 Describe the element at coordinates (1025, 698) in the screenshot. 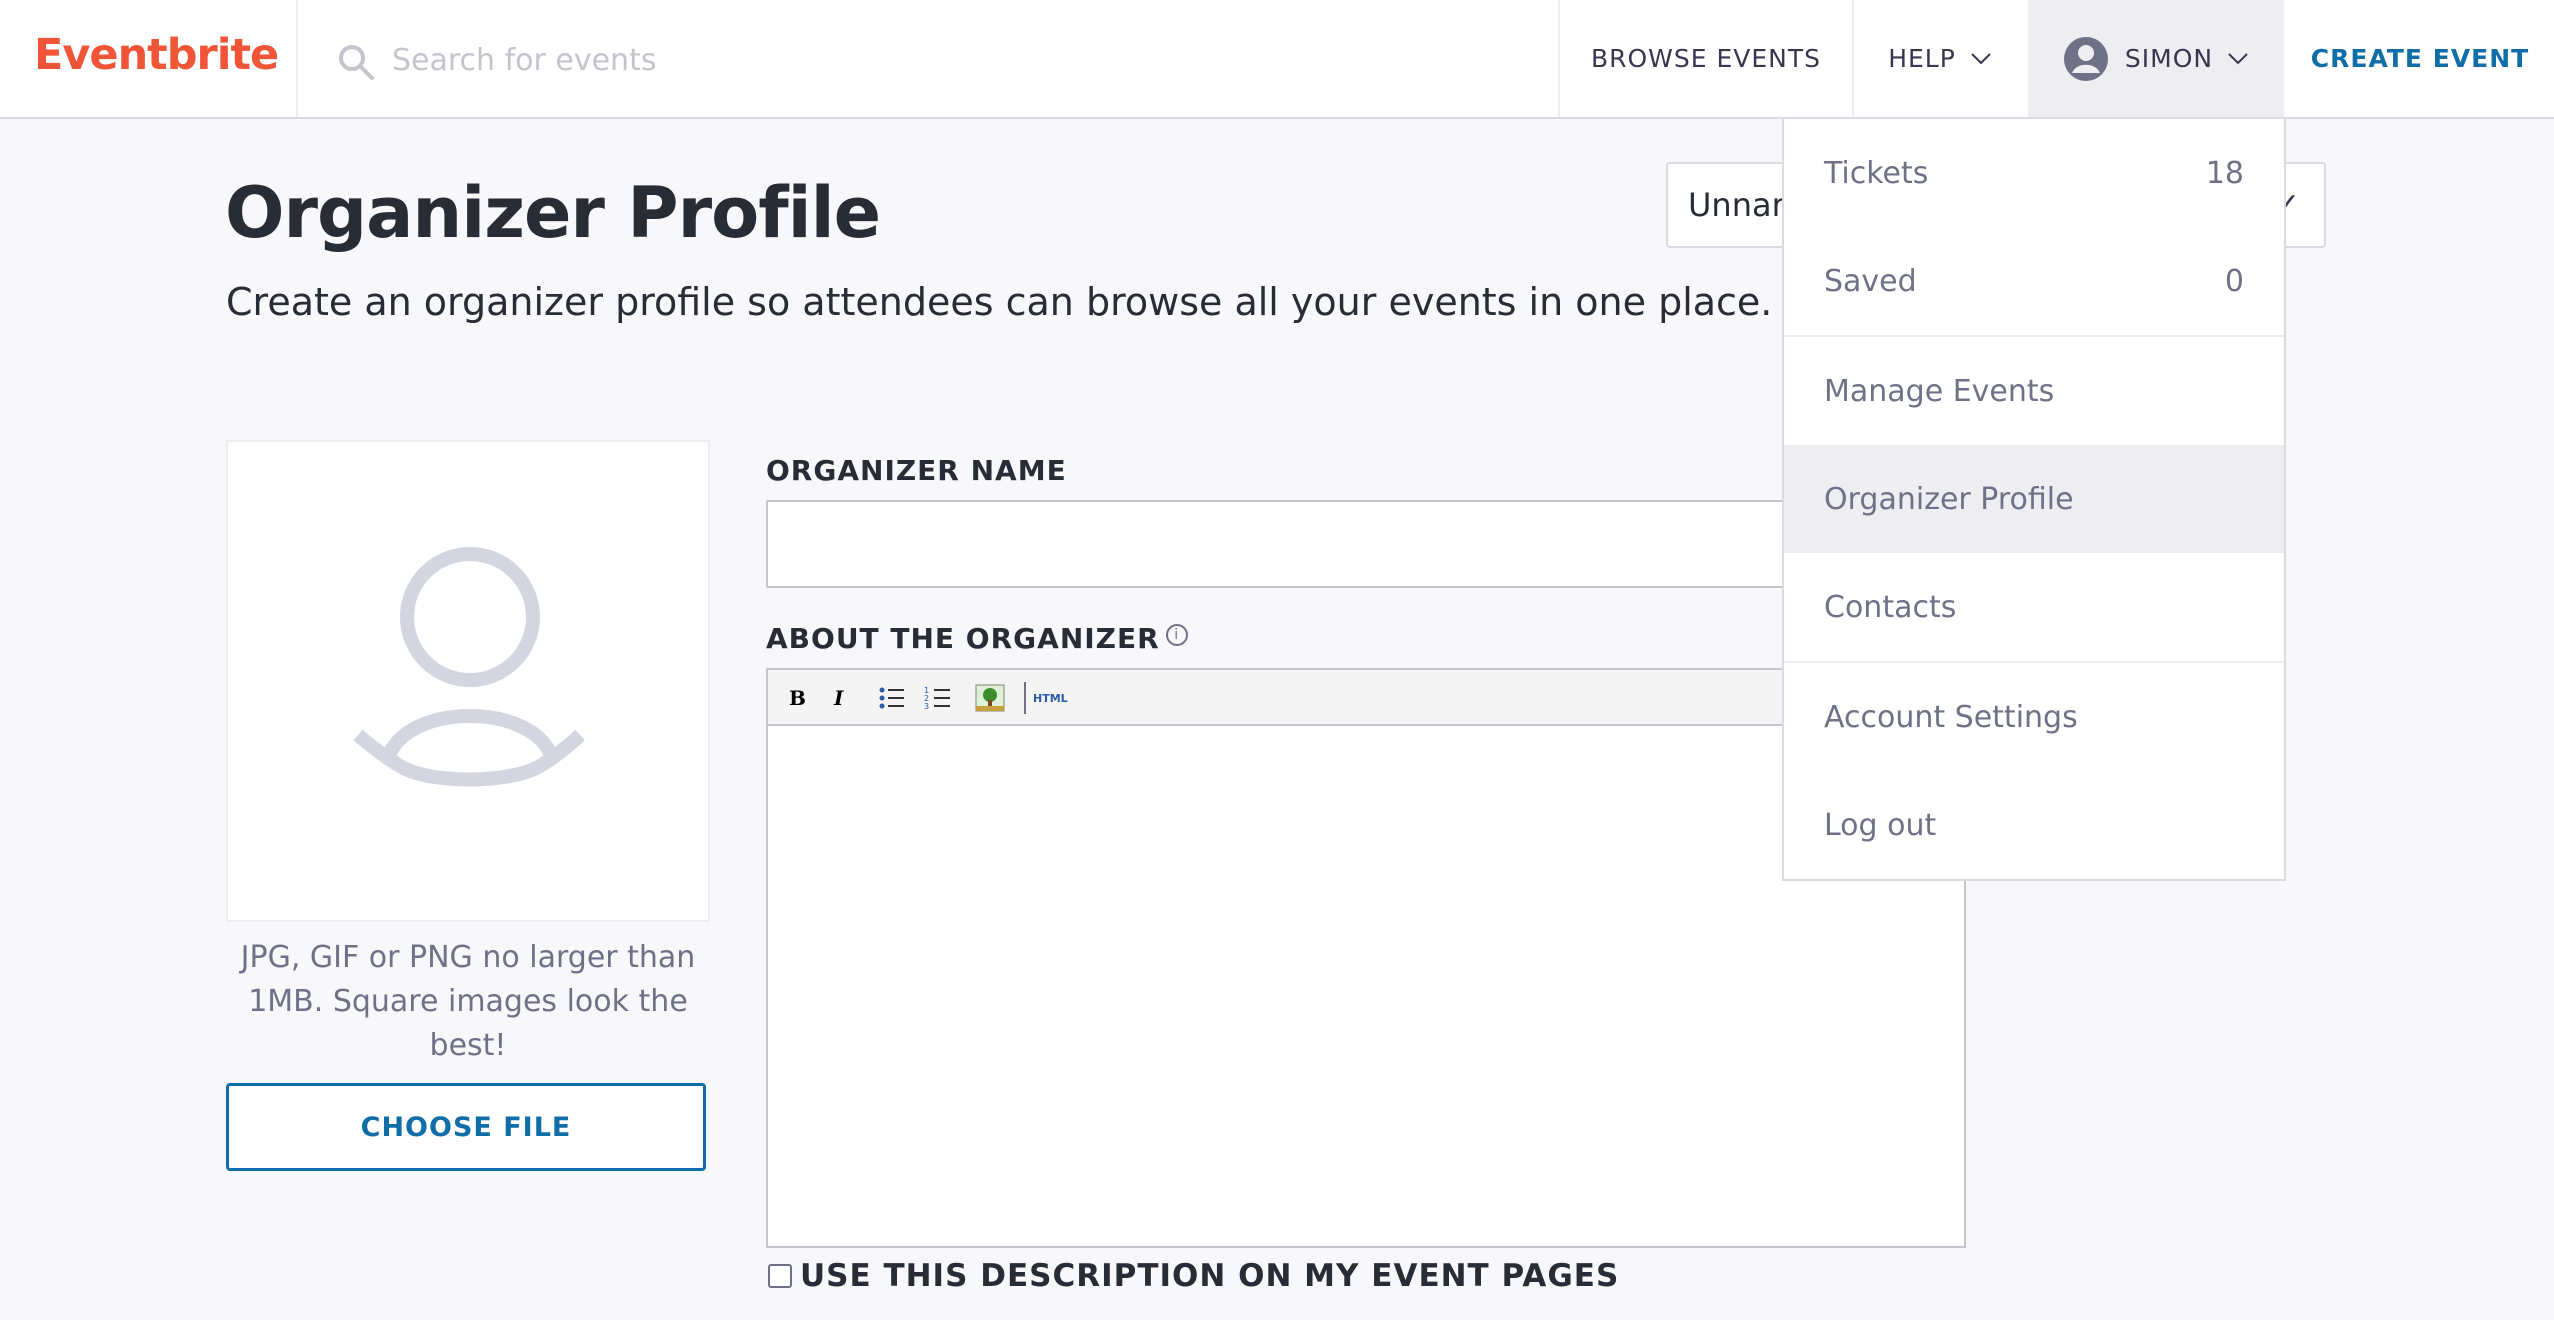

I see `toolbar-divider` at that location.